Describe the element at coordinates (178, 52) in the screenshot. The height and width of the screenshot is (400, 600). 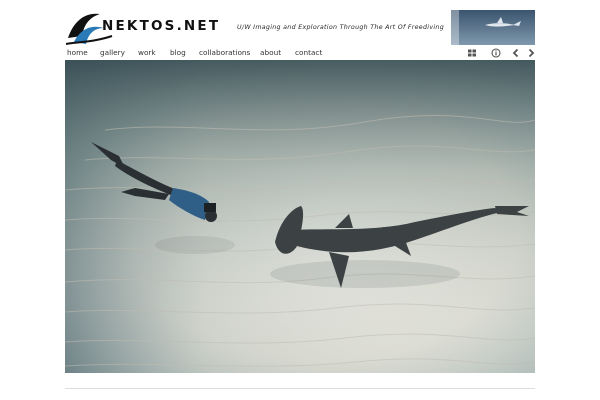
I see `nav-blog: blog` at that location.